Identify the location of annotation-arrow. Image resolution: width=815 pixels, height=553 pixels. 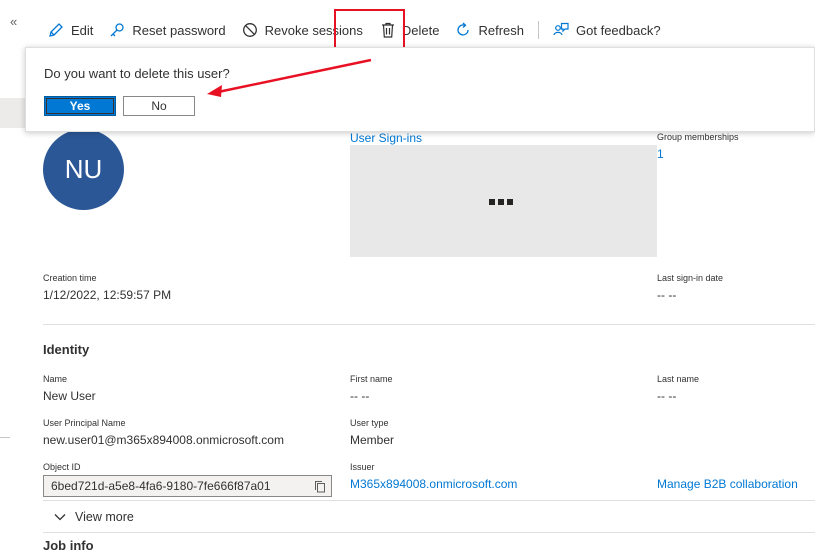
(289, 77).